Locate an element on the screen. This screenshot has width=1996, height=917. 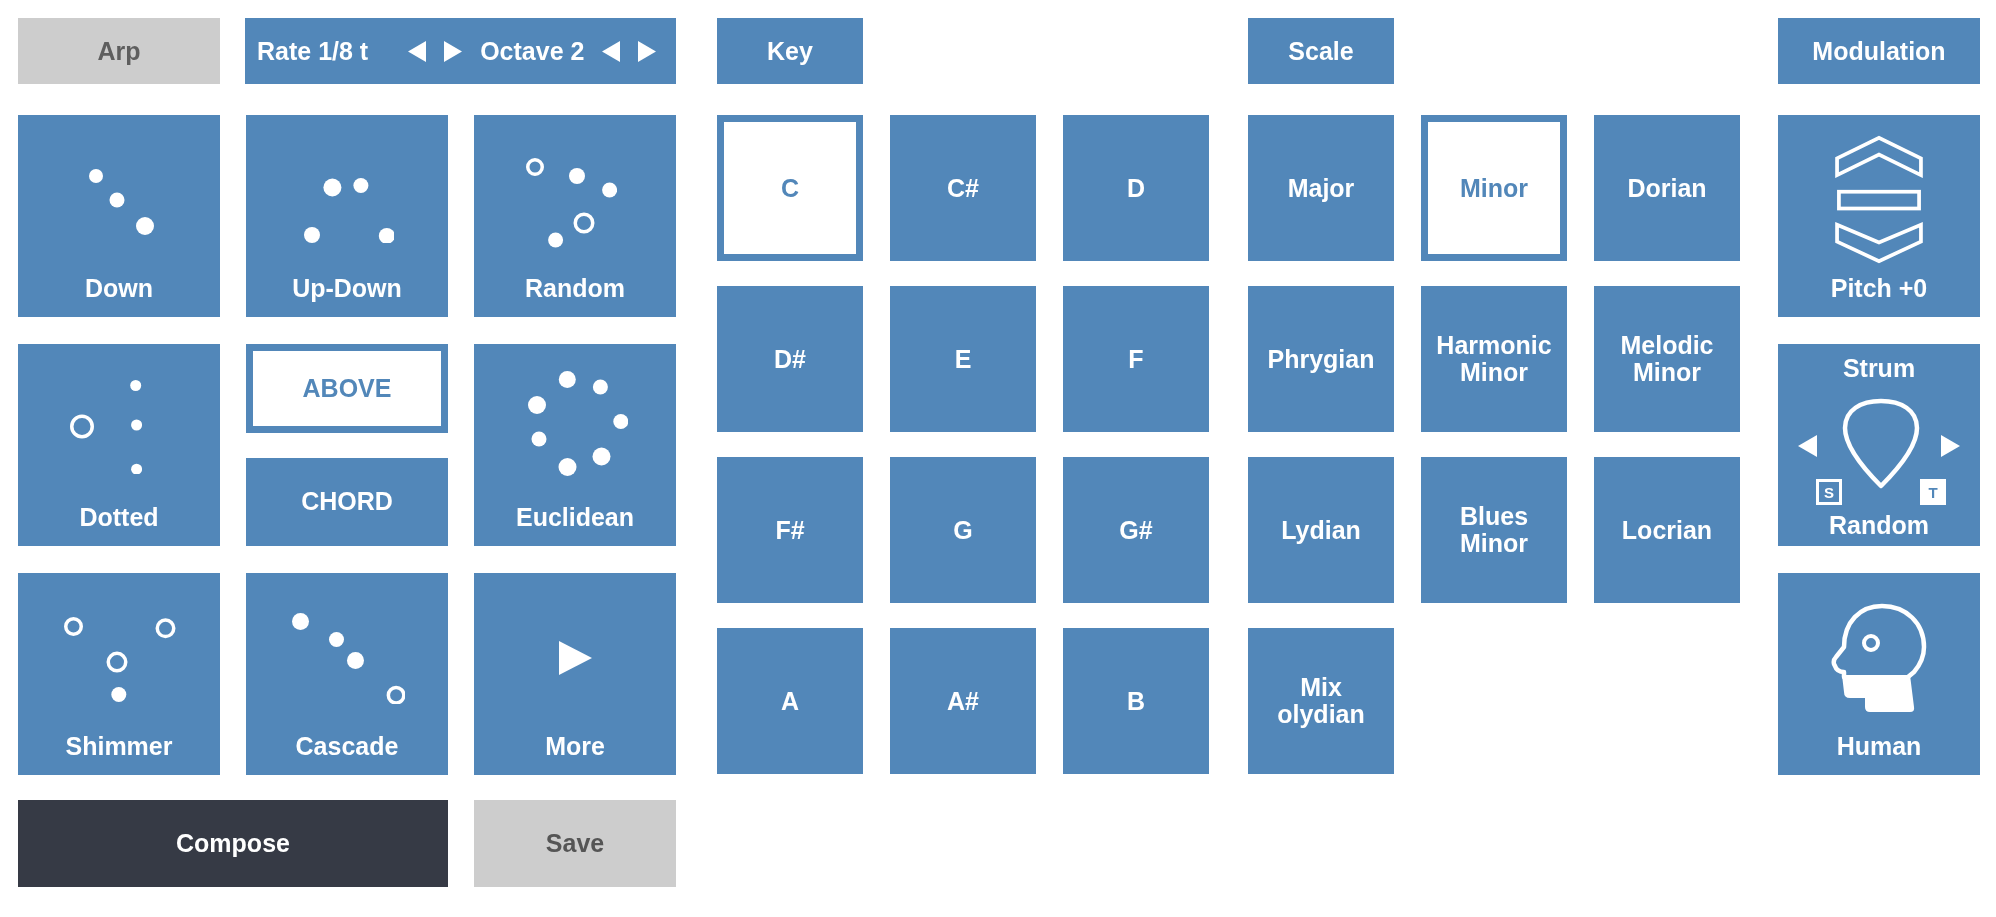
octave-decrease-button is located at coordinates (611, 51).